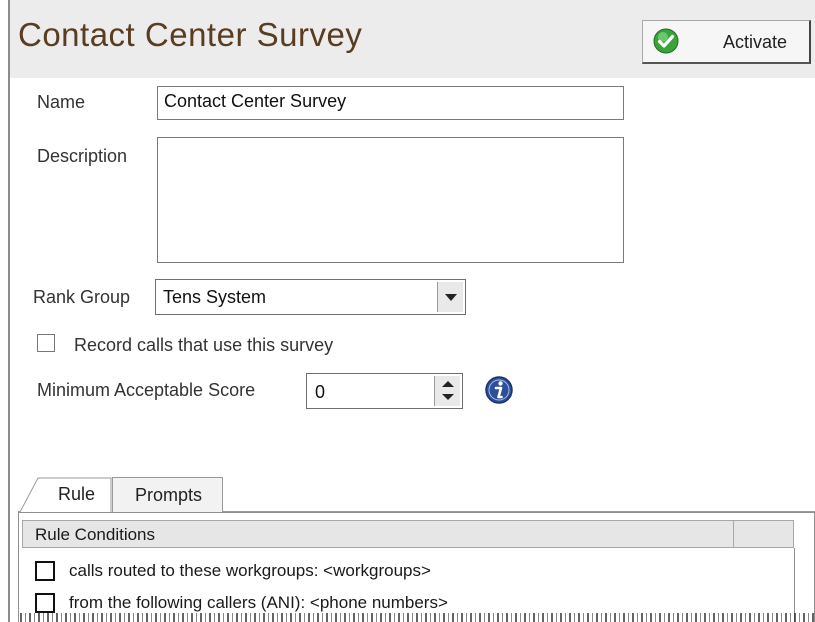 This screenshot has width=815, height=622. Describe the element at coordinates (417, 617) in the screenshot. I see `cut-off-row` at that location.